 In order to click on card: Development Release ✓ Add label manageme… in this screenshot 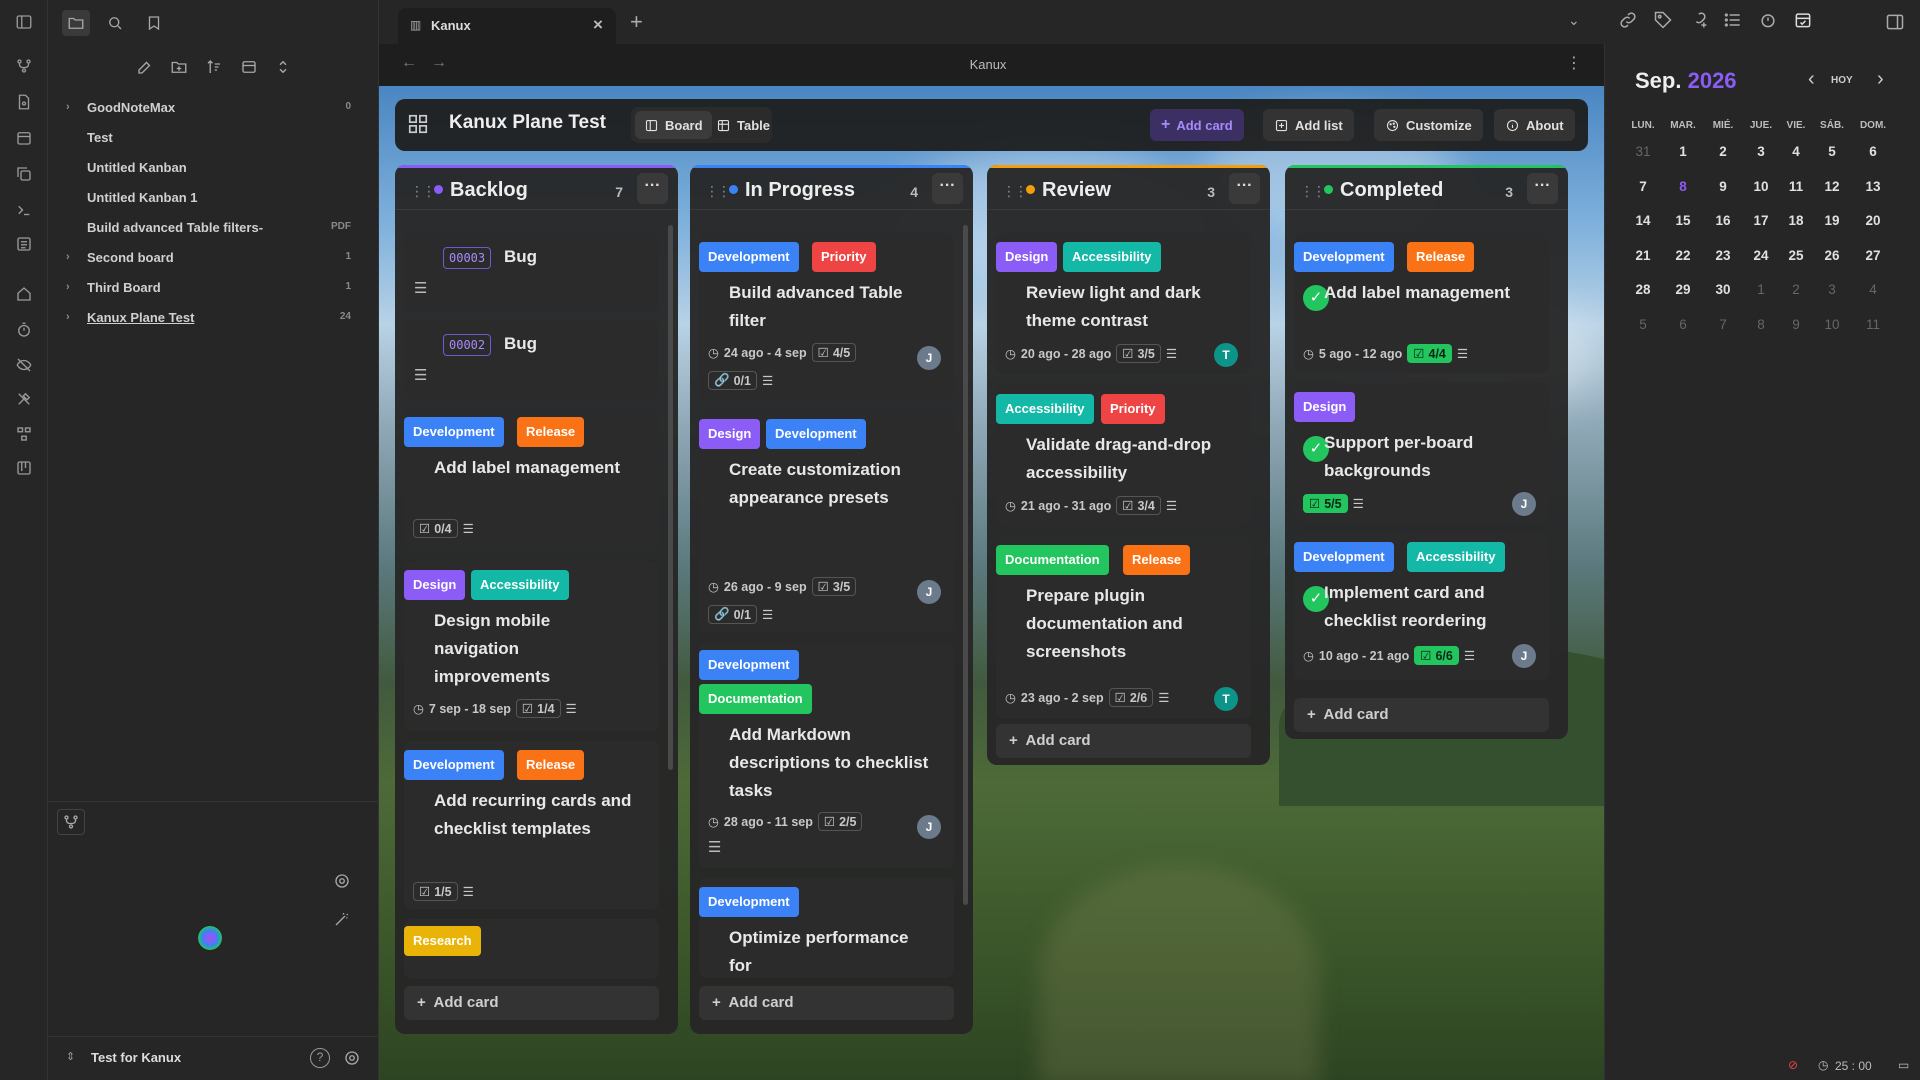, I will do `click(1421, 303)`.